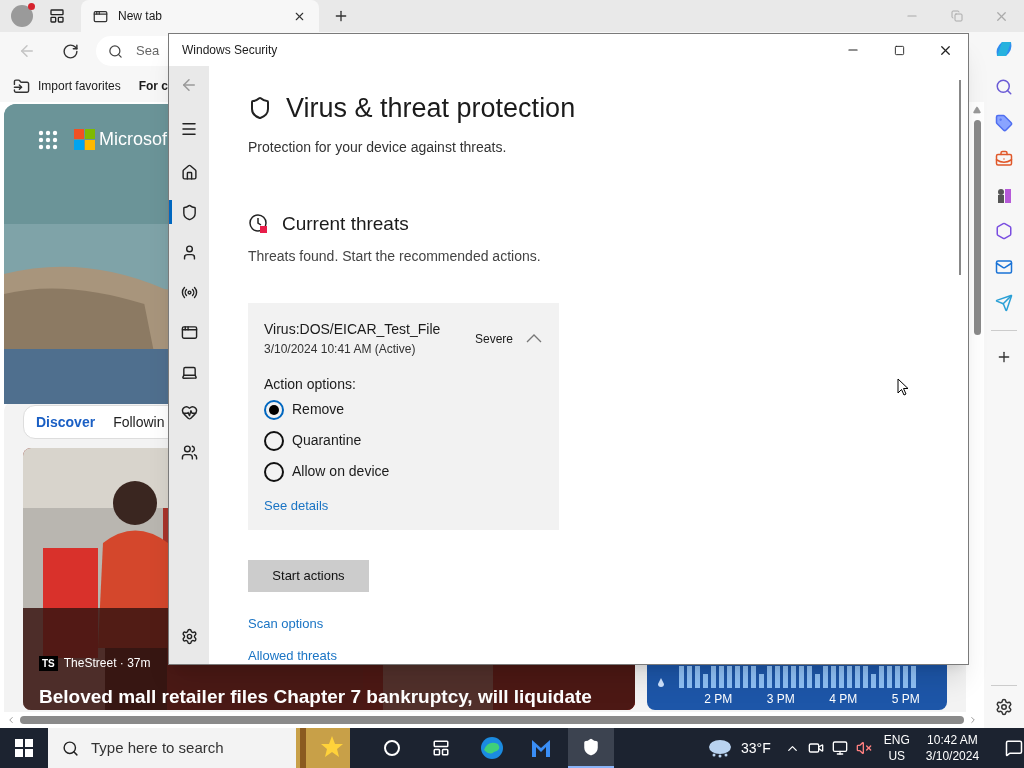 Image resolution: width=1024 pixels, height=768 pixels. What do you see at coordinates (392, 748) in the screenshot?
I see `cortana-icon` at bounding box center [392, 748].